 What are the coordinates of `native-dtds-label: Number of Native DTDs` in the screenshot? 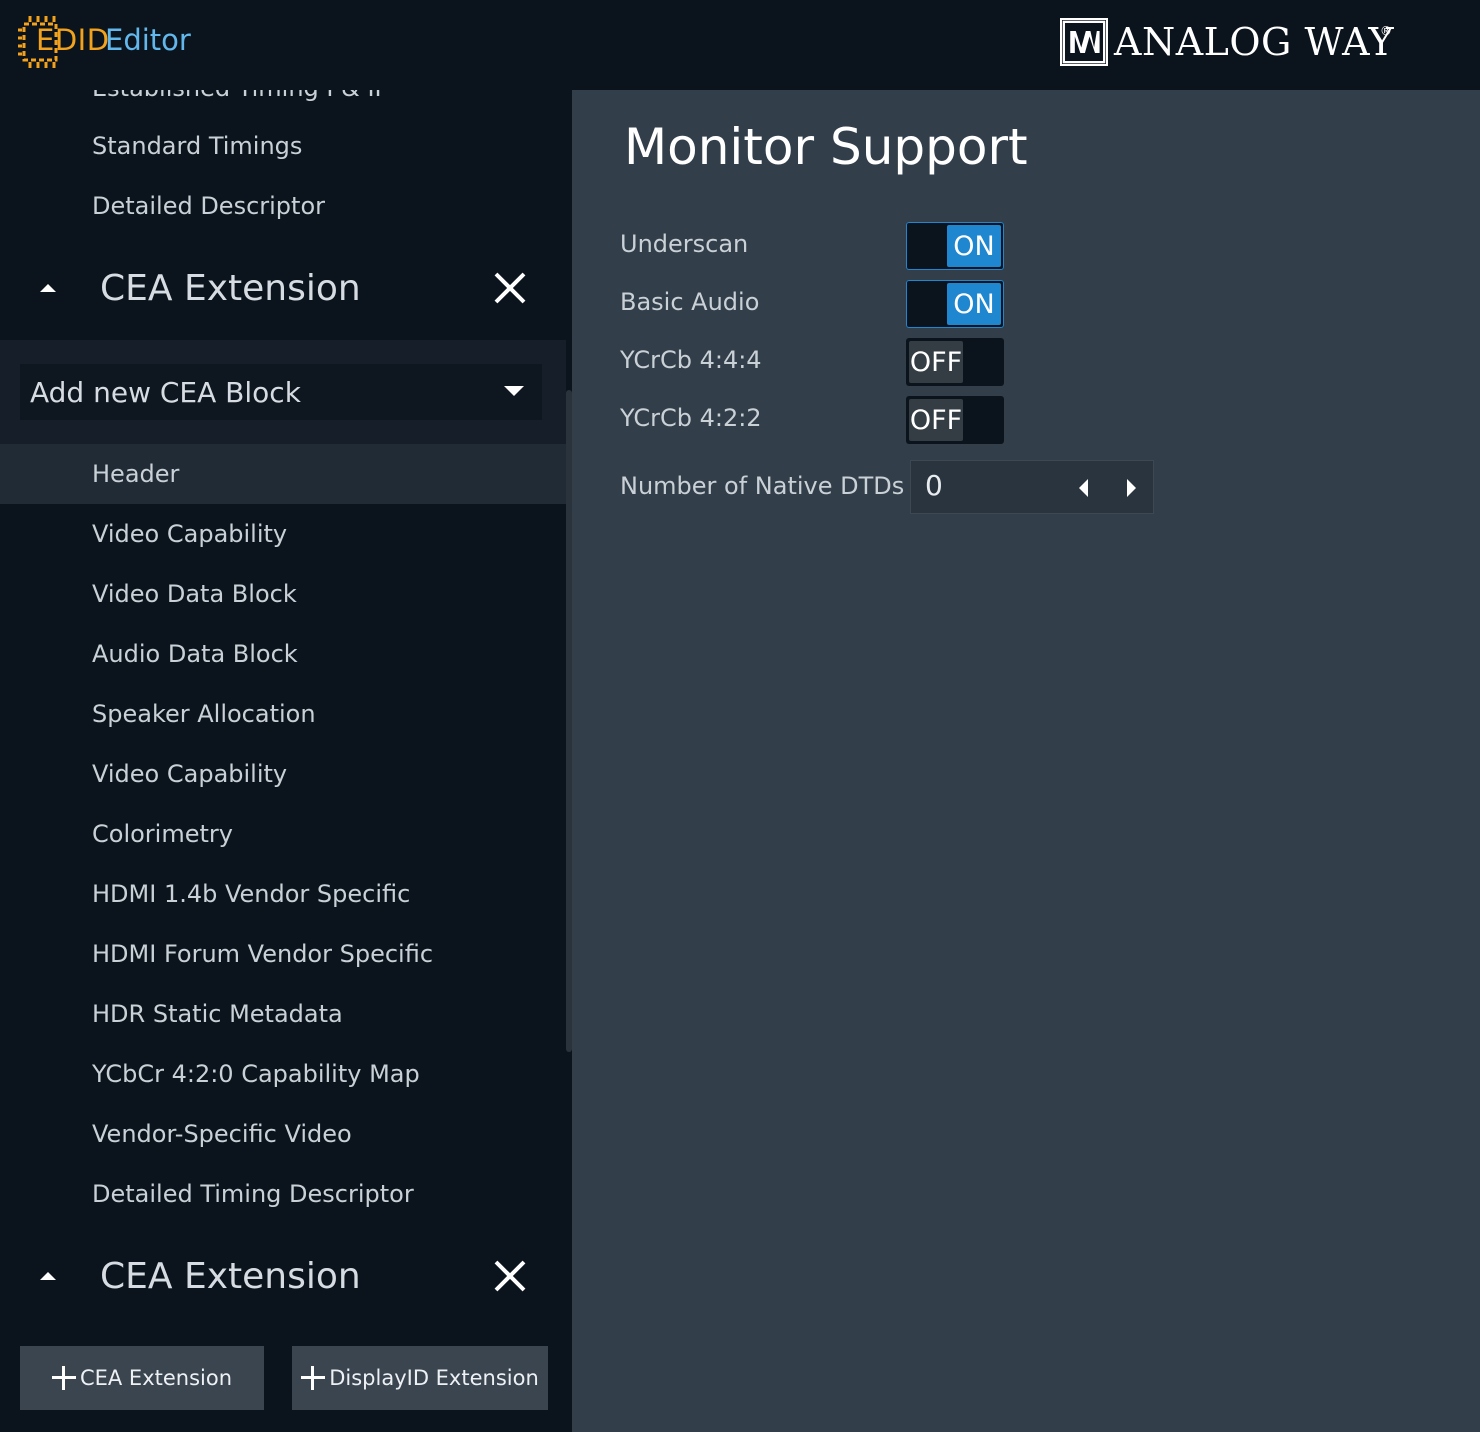 It's located at (762, 486).